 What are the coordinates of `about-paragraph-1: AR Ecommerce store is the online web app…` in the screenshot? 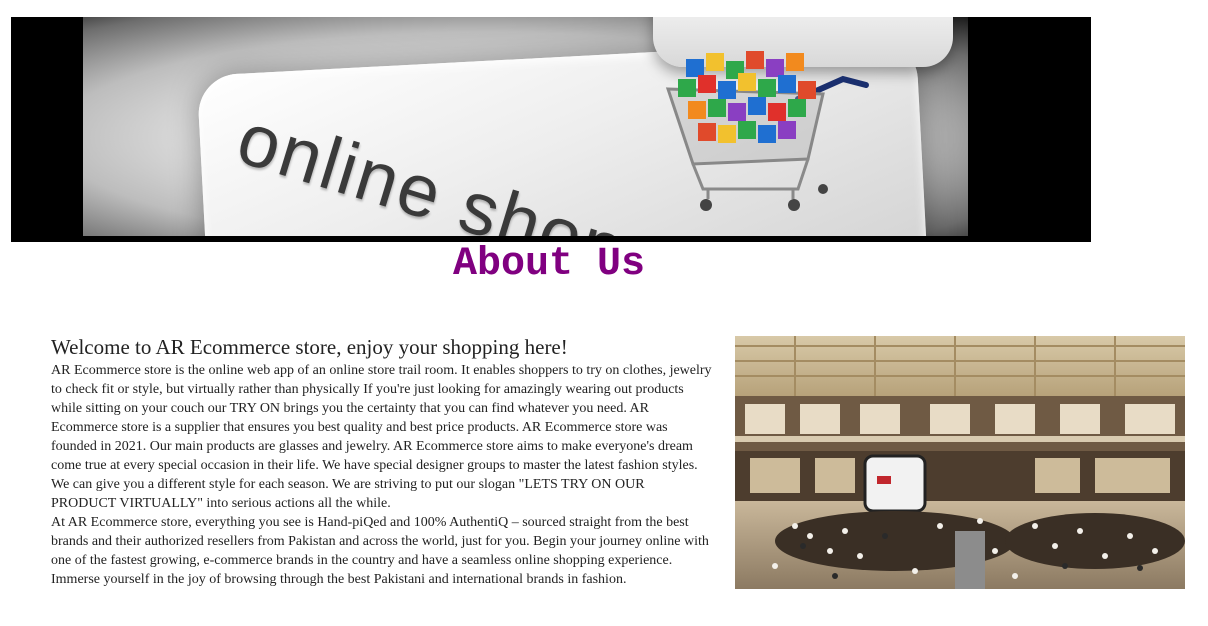 It's located at (381, 437).